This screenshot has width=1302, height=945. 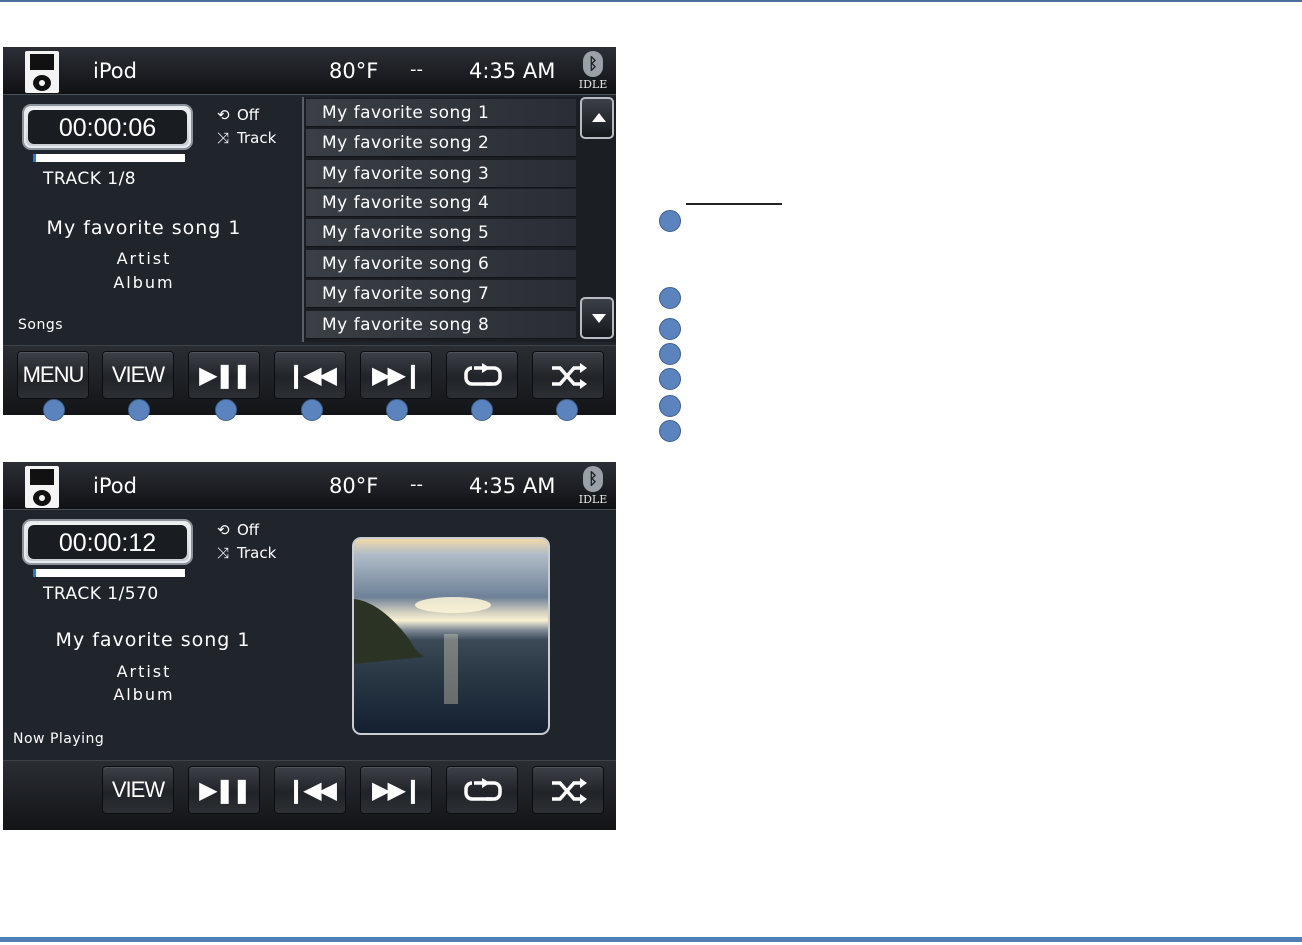 I want to click on bottom-rule, so click(x=651, y=939).